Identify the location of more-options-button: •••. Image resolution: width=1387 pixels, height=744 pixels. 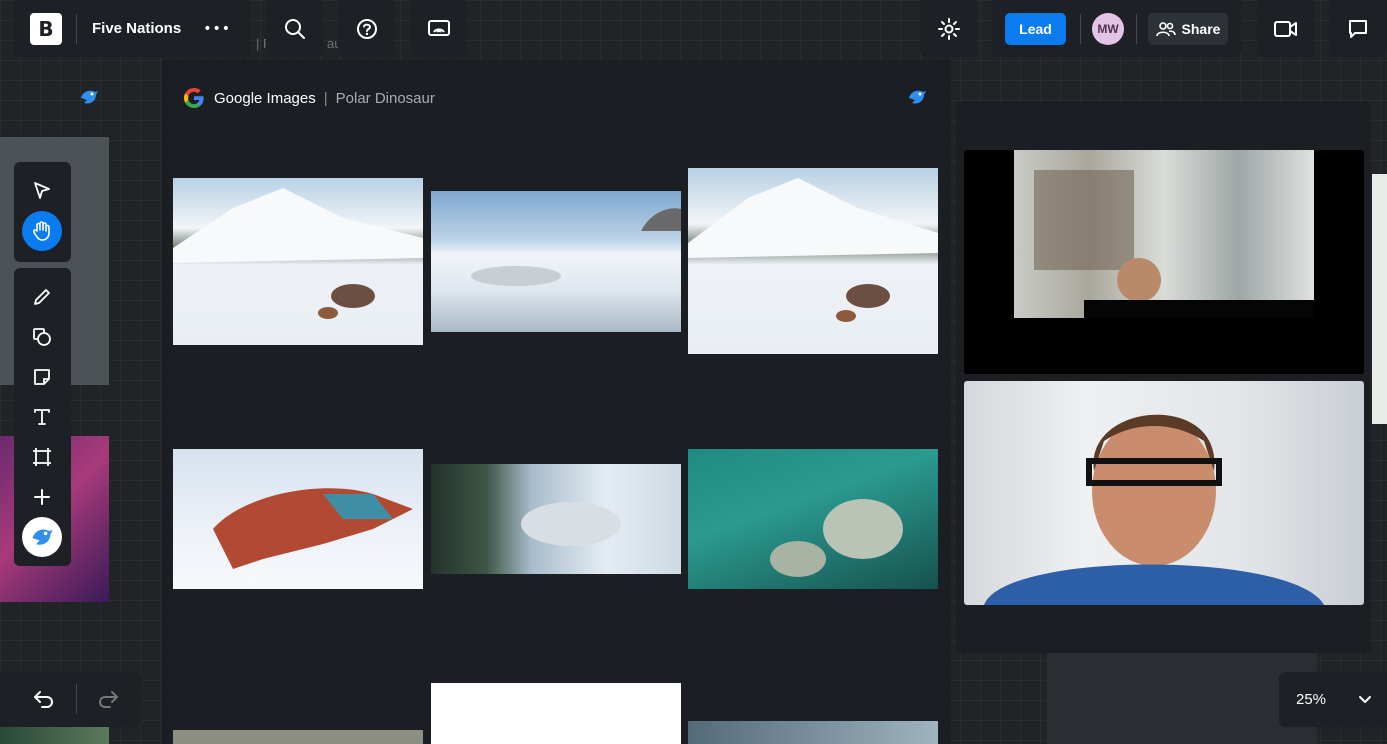
(217, 29).